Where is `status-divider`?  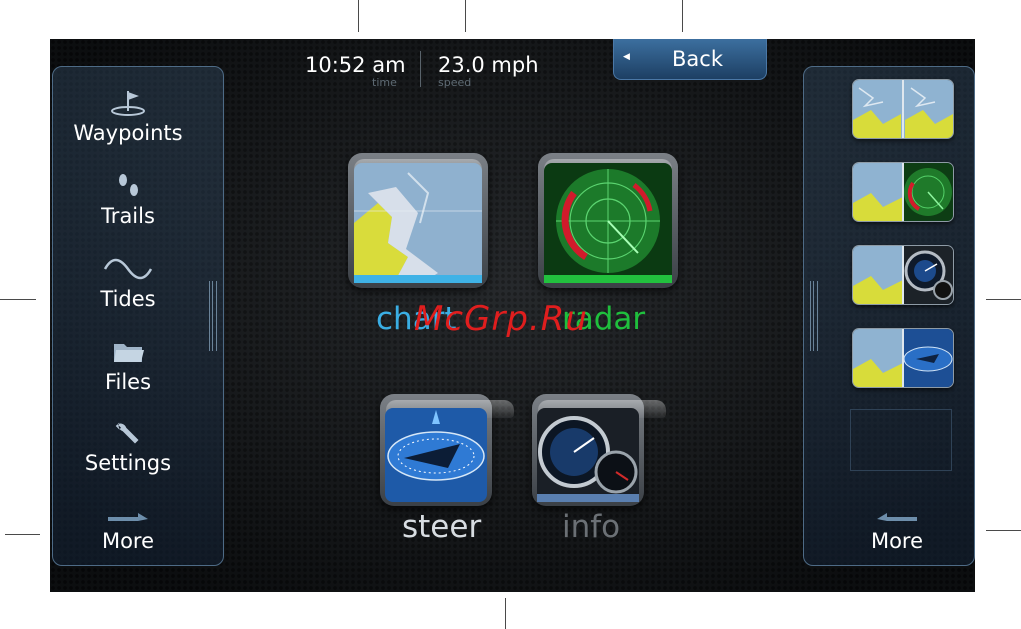 status-divider is located at coordinates (420, 69).